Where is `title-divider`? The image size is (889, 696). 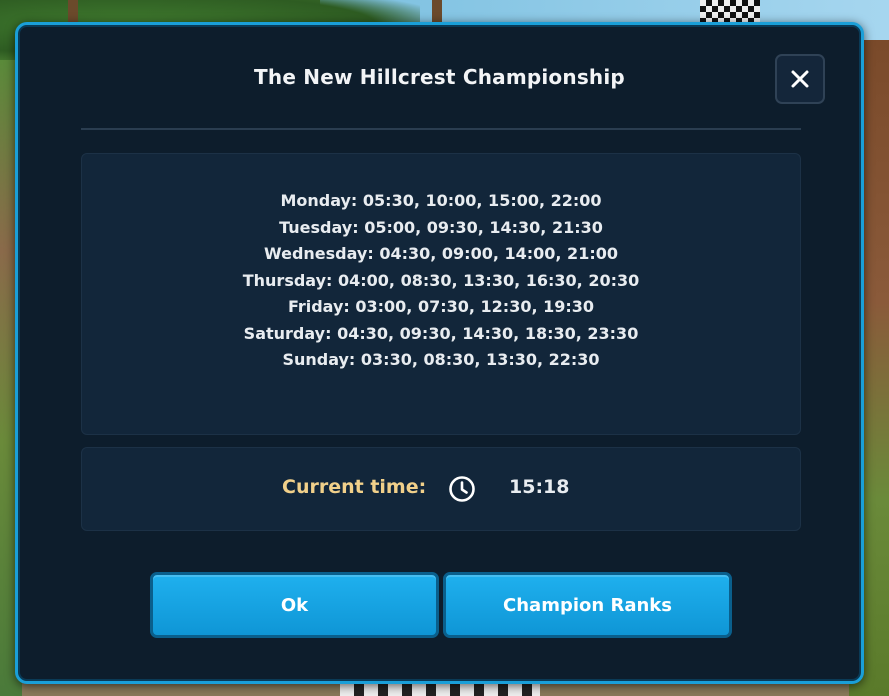 title-divider is located at coordinates (441, 129).